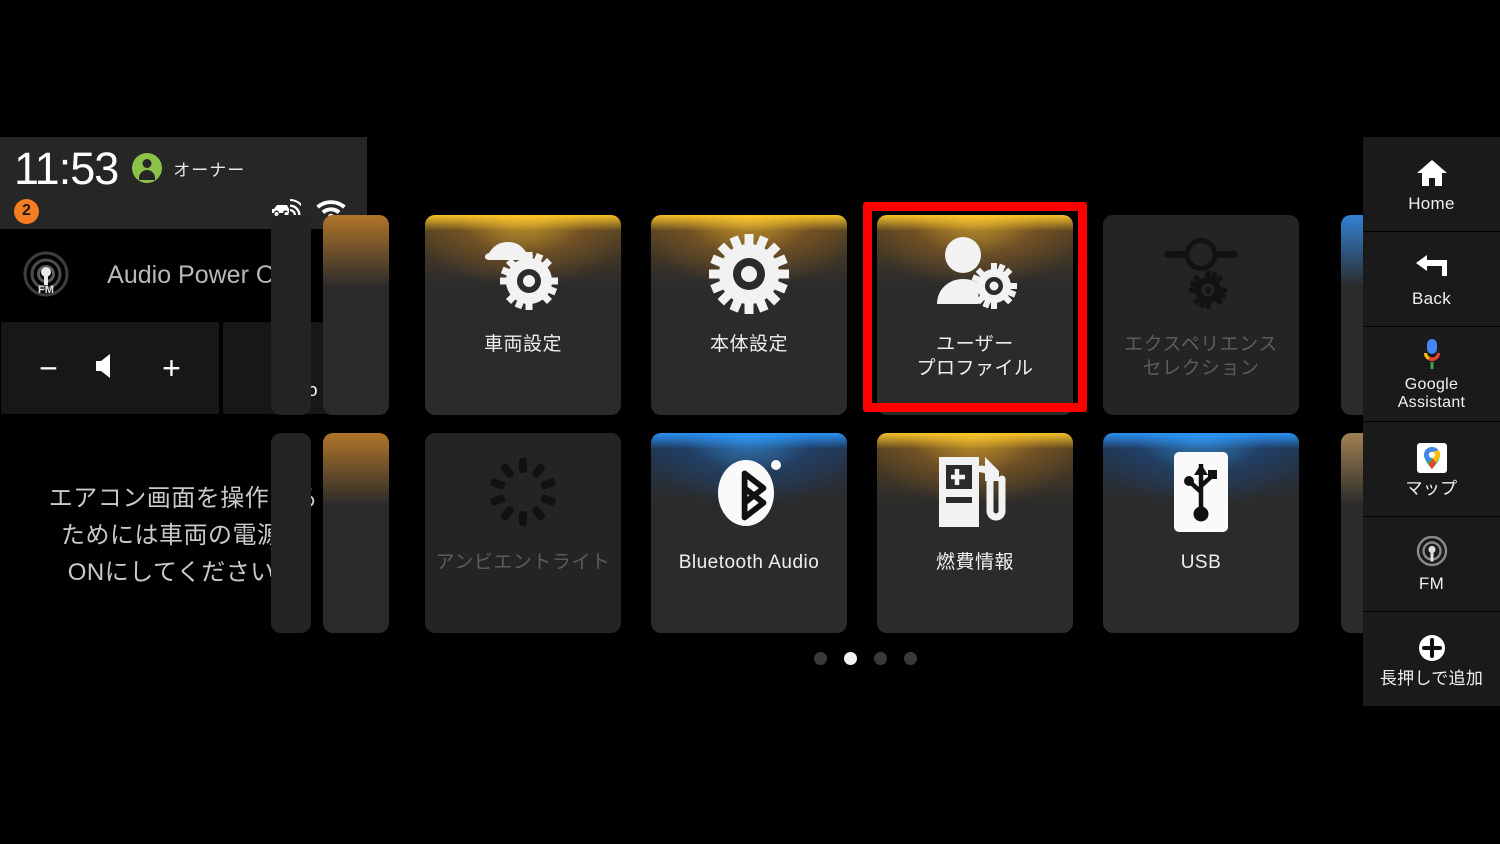 This screenshot has width=1500, height=844. I want to click on car-settings-icon, so click(523, 274).